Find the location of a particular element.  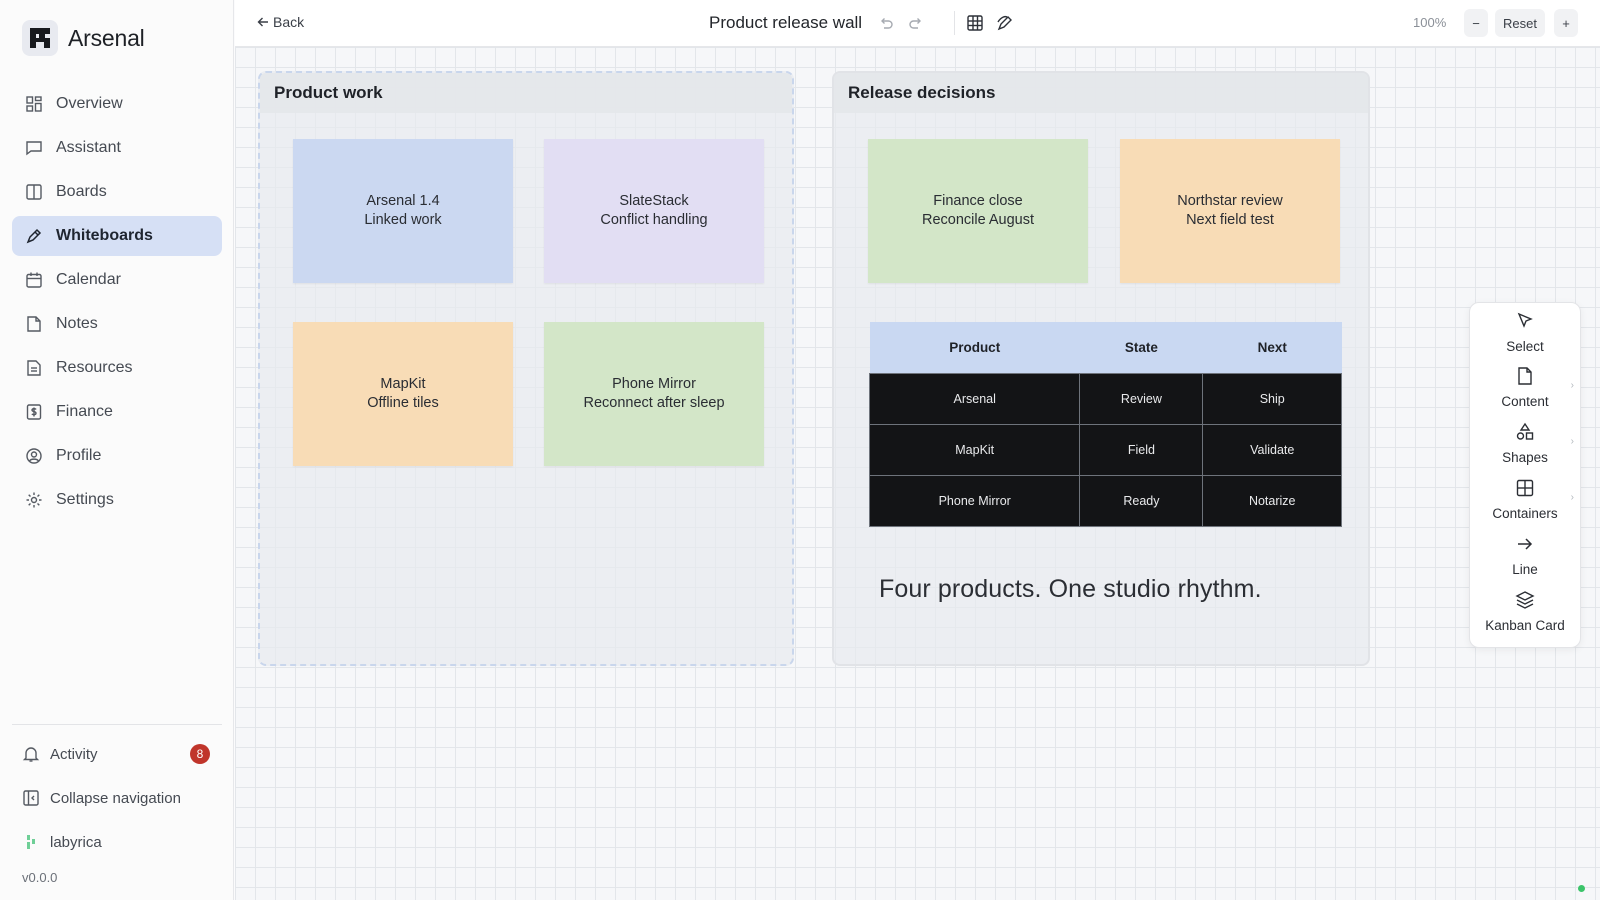

table-header-cell: State is located at coordinates (1141, 348).